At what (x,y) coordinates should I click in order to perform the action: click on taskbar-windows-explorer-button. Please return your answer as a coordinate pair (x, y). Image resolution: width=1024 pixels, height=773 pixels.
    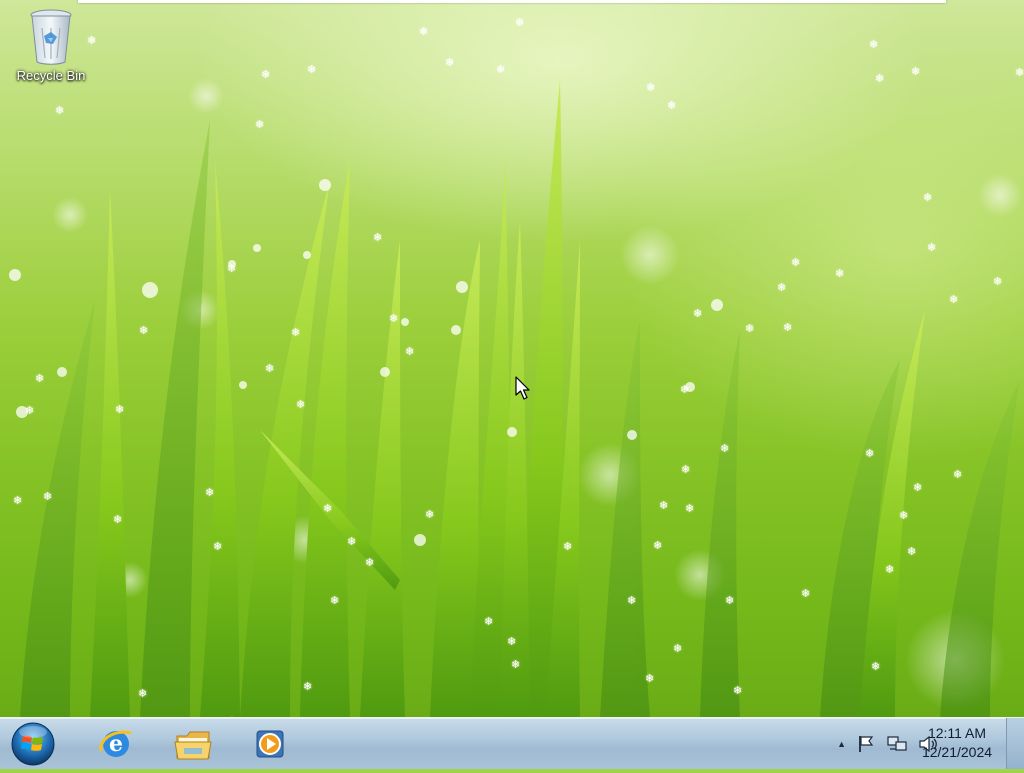
    Looking at the image, I should click on (193, 744).